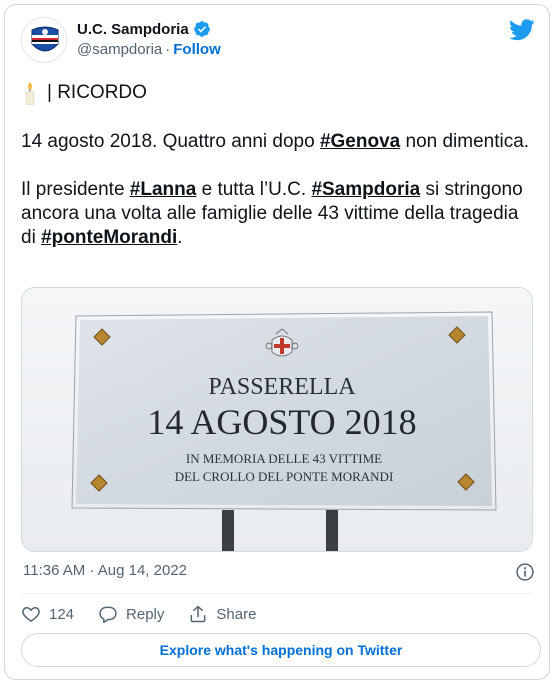  Describe the element at coordinates (198, 614) in the screenshot. I see `share-icon` at that location.